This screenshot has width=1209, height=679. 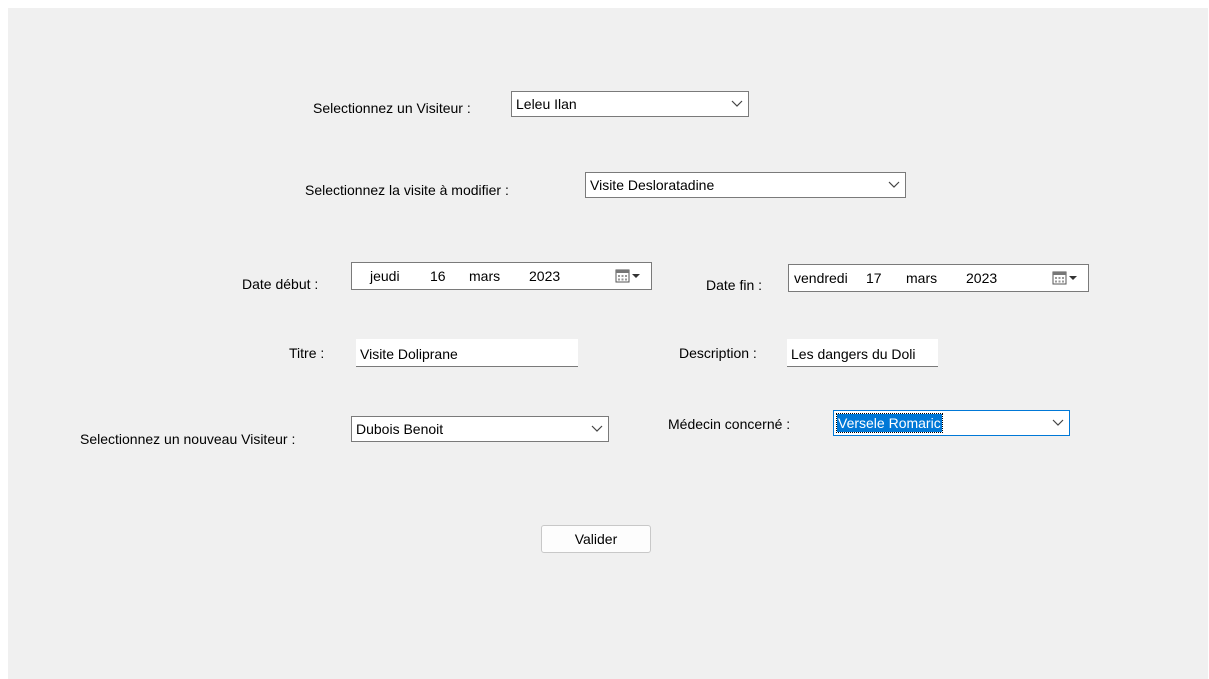 I want to click on date-fin-picker: vendredi 17 mars 2023, so click(x=938, y=278).